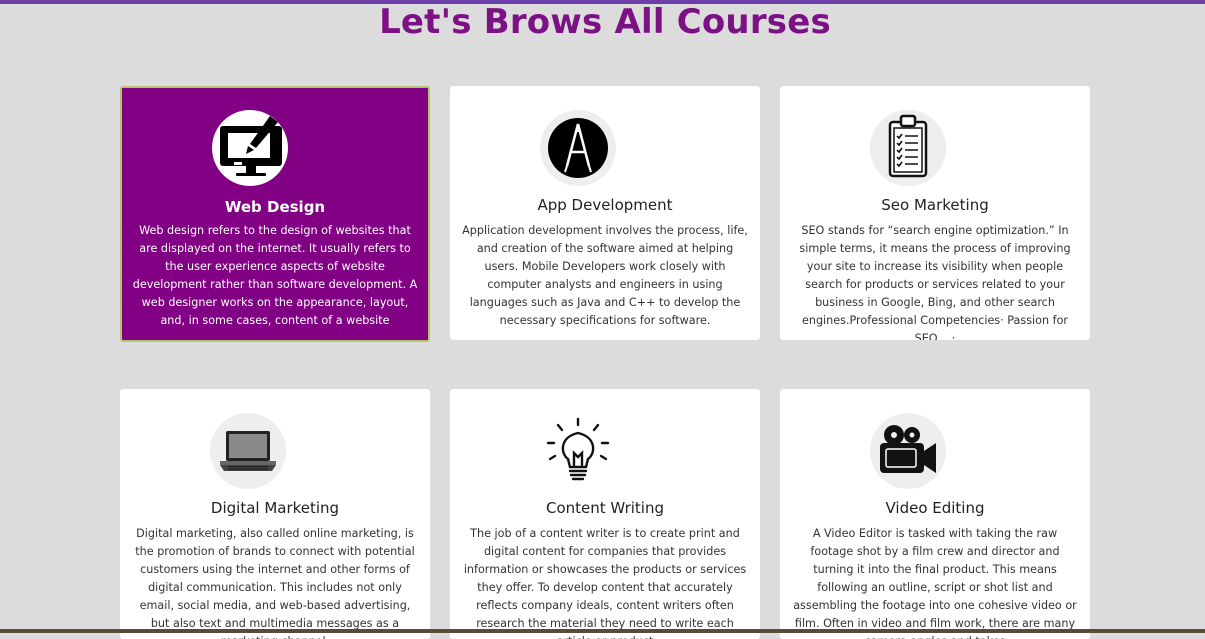  What do you see at coordinates (602, 631) in the screenshot?
I see `taskbar-strip` at bounding box center [602, 631].